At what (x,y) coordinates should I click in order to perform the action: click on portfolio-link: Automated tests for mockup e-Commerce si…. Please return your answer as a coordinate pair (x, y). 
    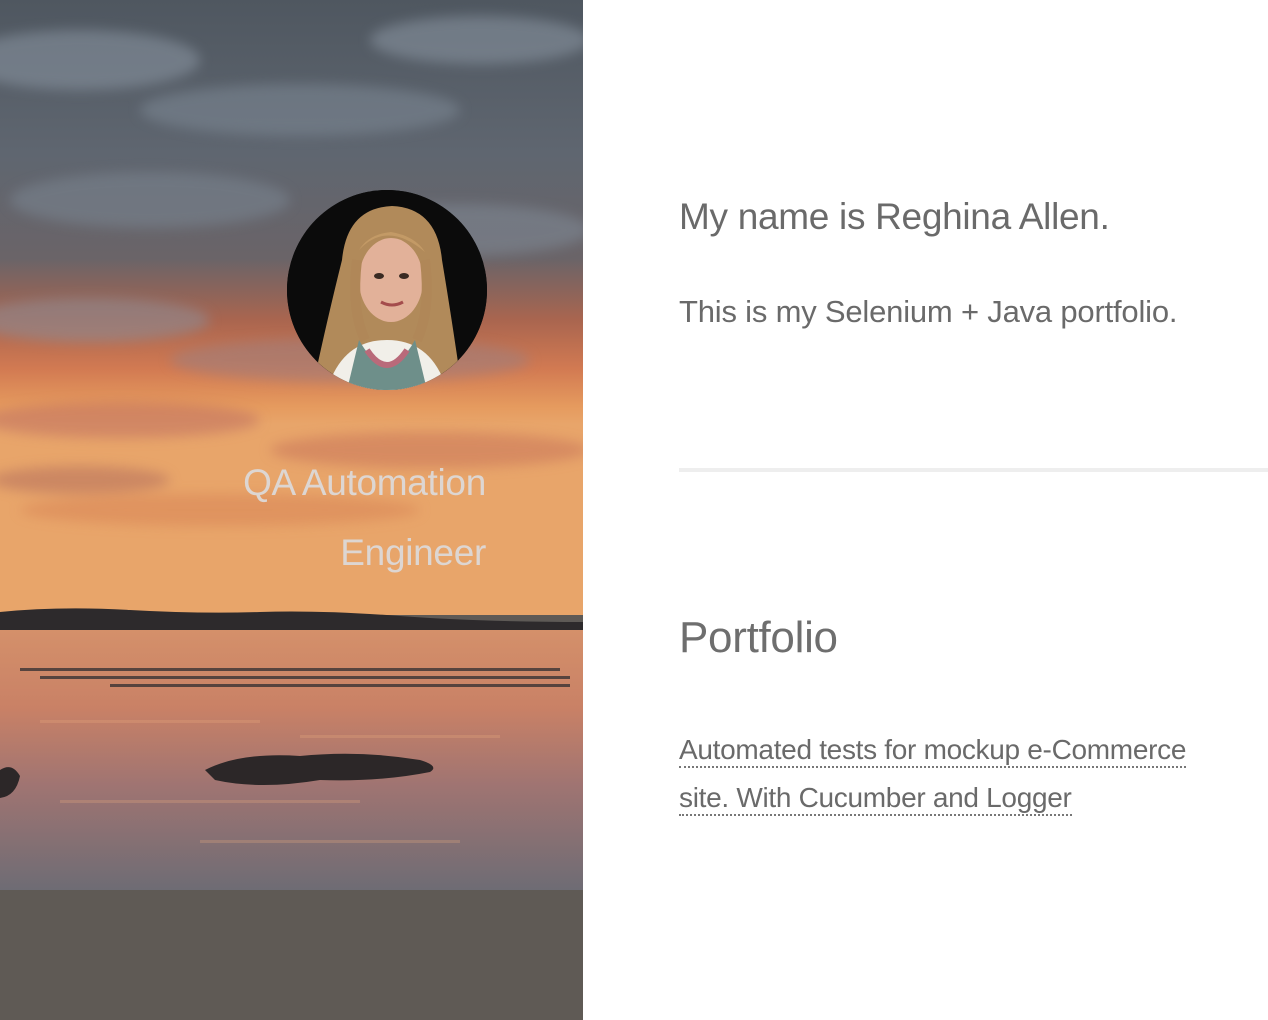
    Looking at the image, I should click on (966, 774).